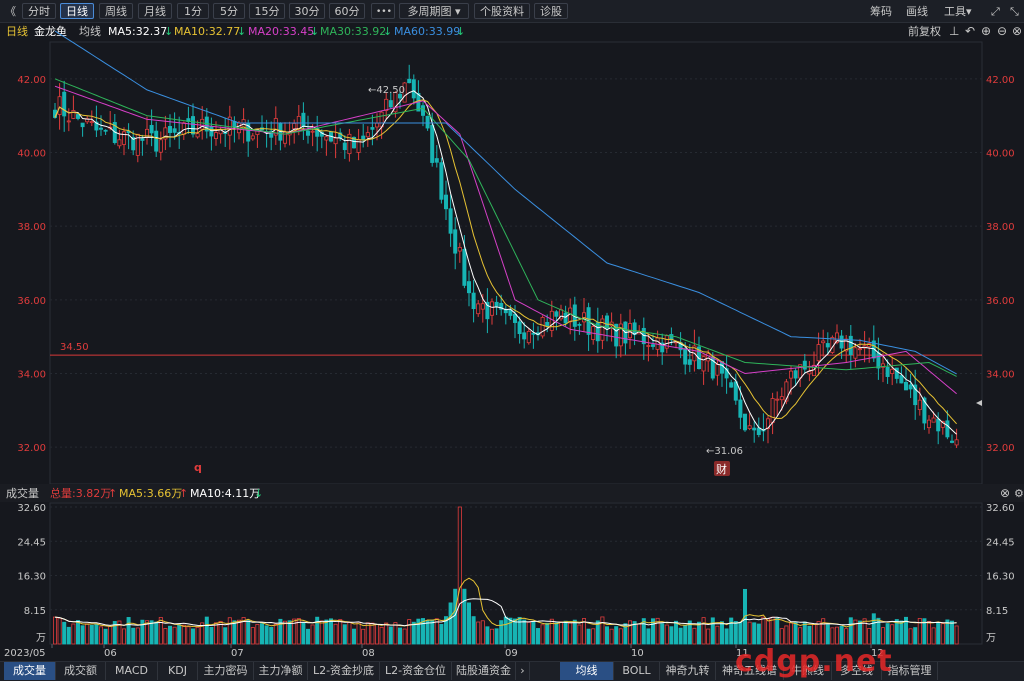 This screenshot has width=1024, height=681. Describe the element at coordinates (523, 671) in the screenshot. I see `tabs-scroll-right-icon: ›` at that location.